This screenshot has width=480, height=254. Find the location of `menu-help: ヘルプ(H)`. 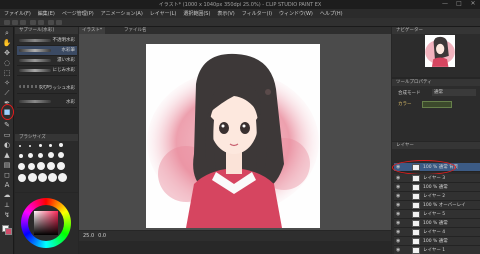

menu-help: ヘルプ(H) is located at coordinates (331, 13).